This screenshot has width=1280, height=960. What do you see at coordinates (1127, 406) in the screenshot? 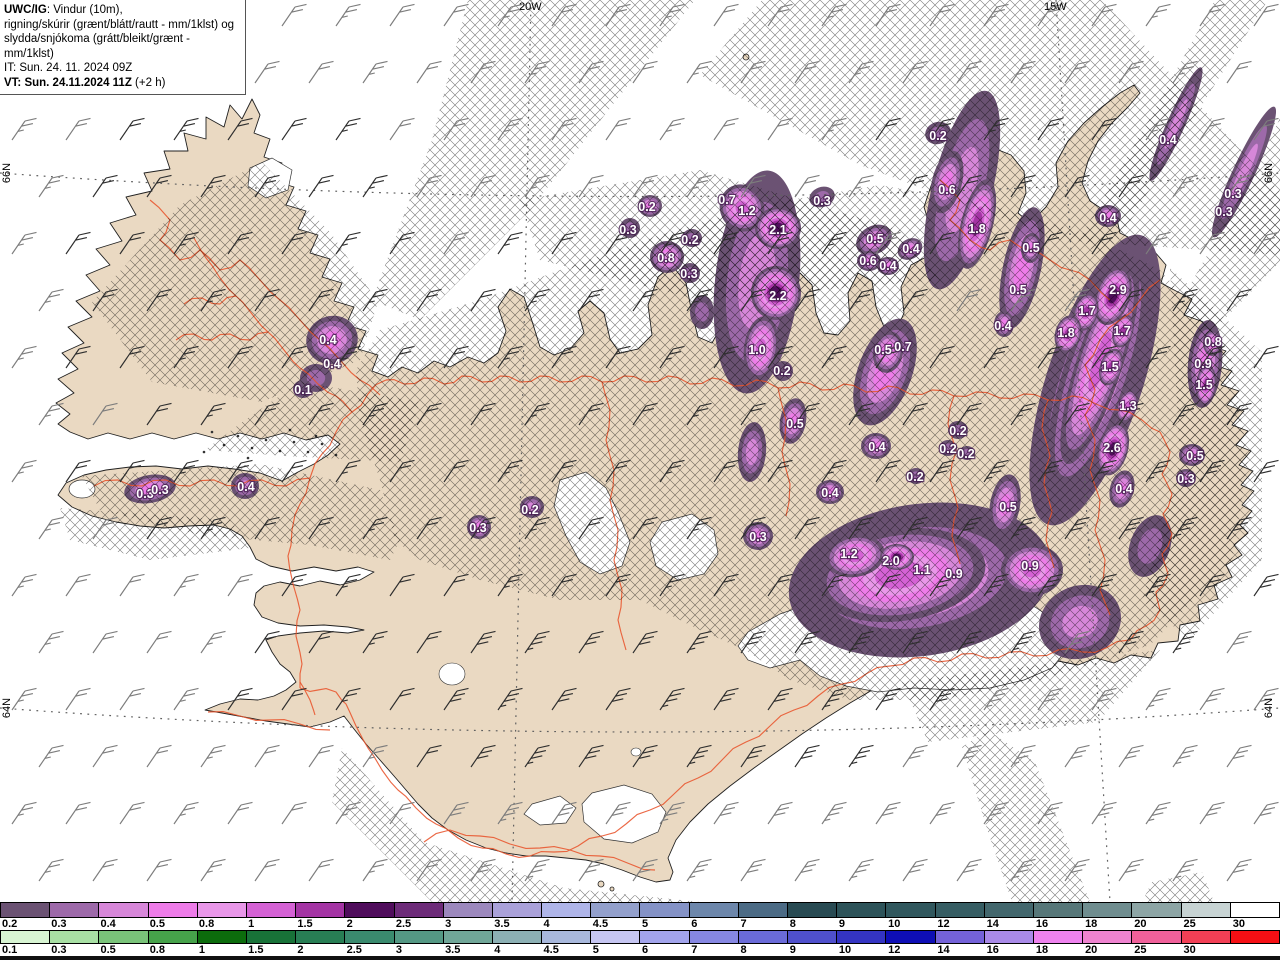
I see `precip-value-label: 1.3` at bounding box center [1127, 406].